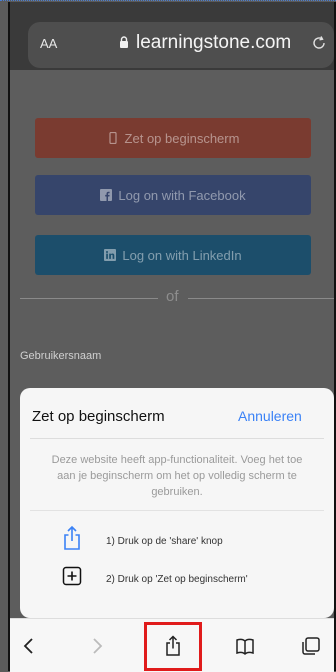  What do you see at coordinates (213, 43) in the screenshot?
I see `url-domain: learningstone.com` at bounding box center [213, 43].